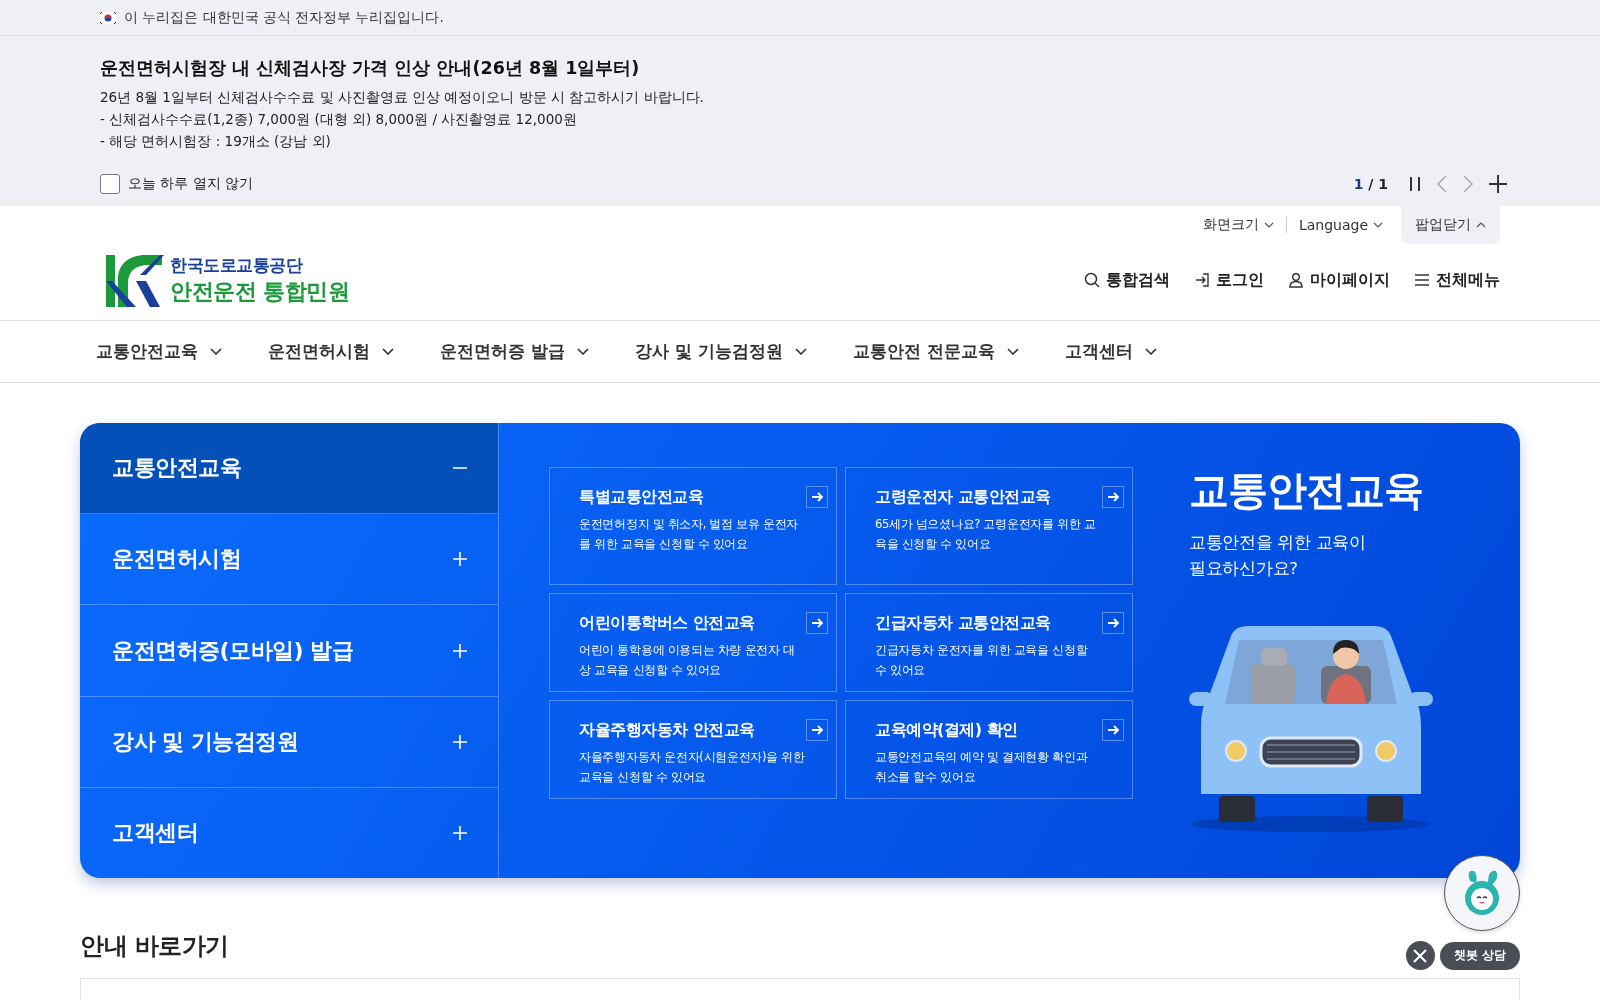 Image resolution: width=1600 pixels, height=1000 pixels. I want to click on card-description: 어린이 통학용에 이용되는 차량 운전자 대상 교육을 신청할 수 있어요, so click(687, 660).